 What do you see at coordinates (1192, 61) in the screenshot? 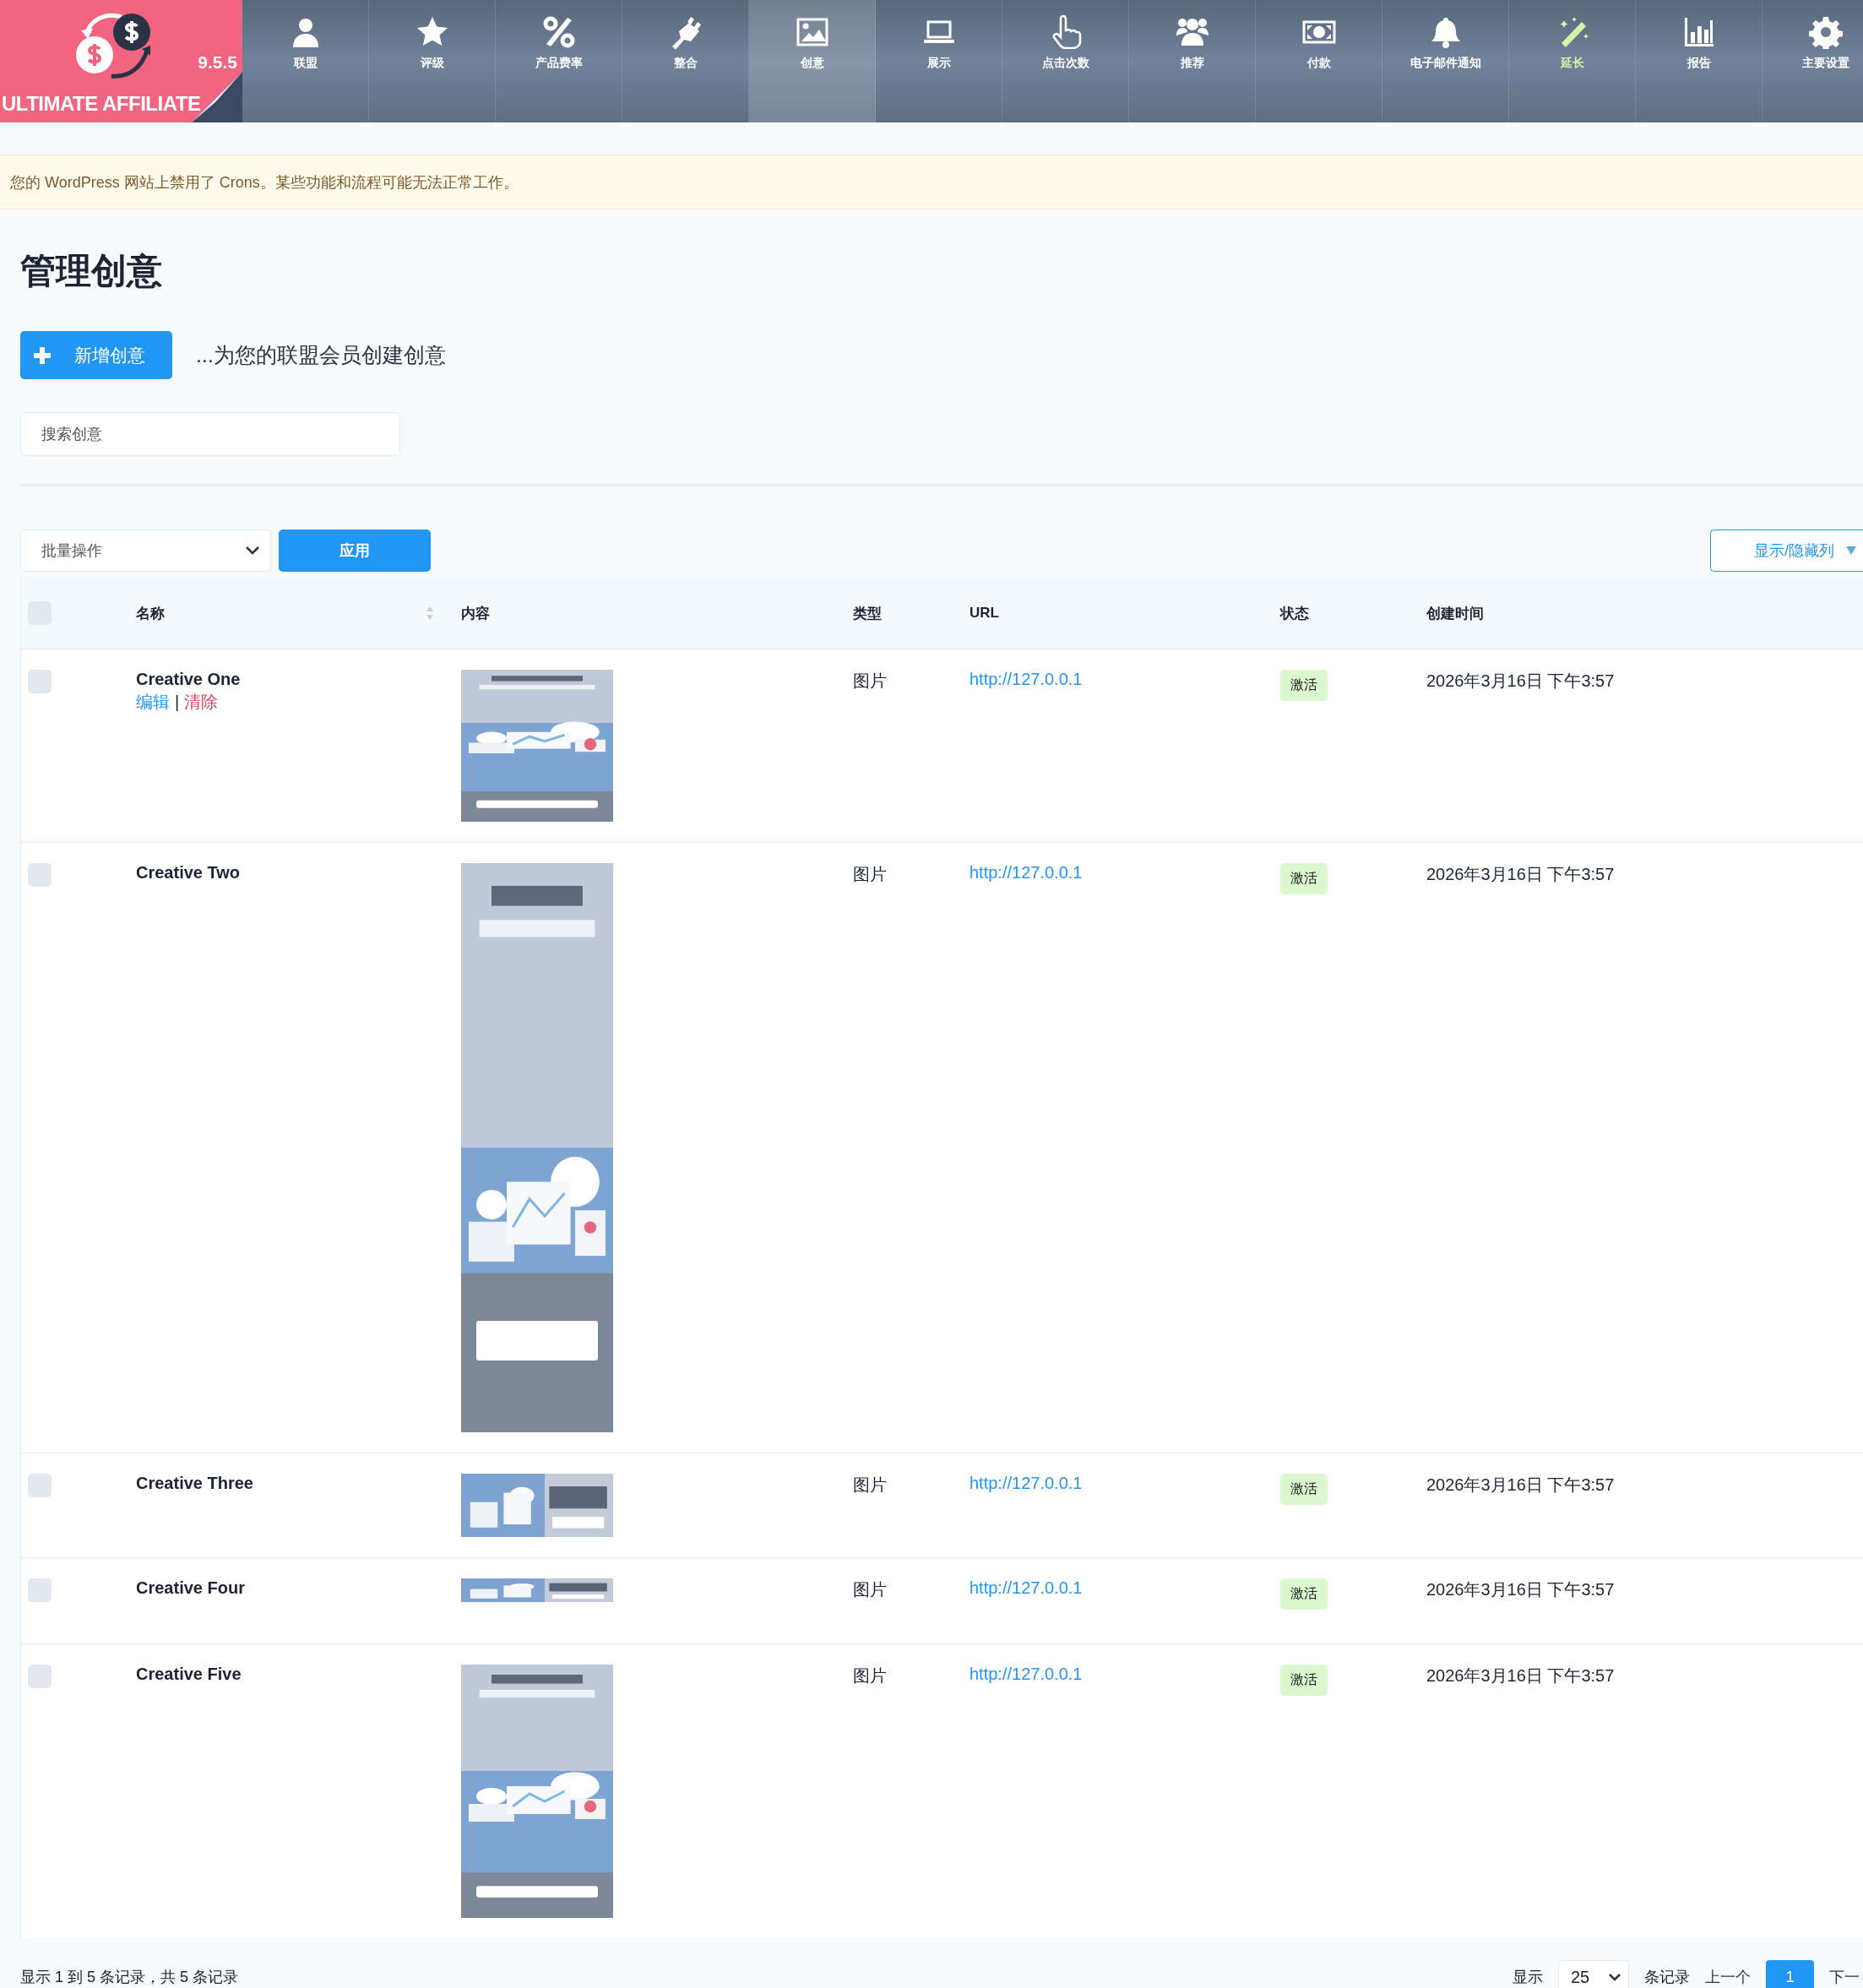
I see `nav-tab: 推荐` at bounding box center [1192, 61].